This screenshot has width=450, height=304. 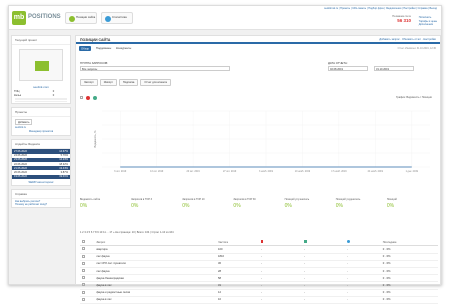 I want to click on col-last: Последние, so click(x=409, y=243).